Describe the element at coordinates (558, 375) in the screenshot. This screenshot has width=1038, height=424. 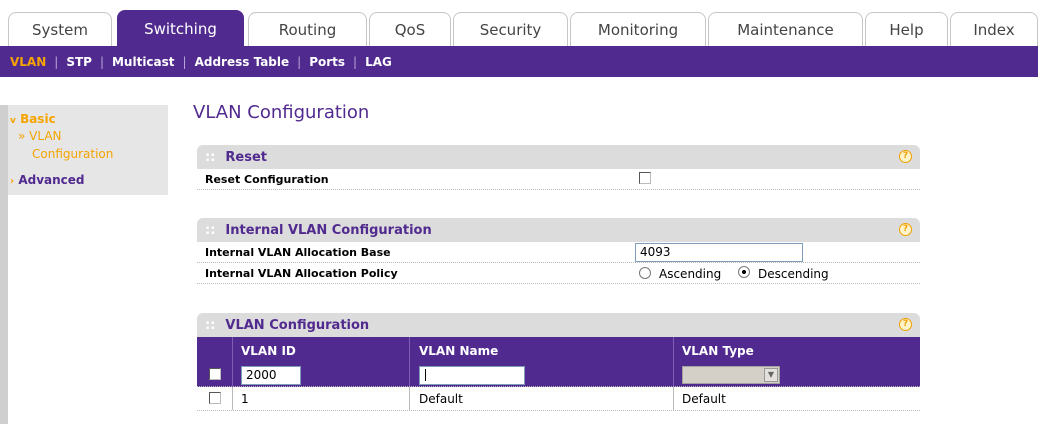
I see `vlan-new-row: 2000 ▼` at that location.